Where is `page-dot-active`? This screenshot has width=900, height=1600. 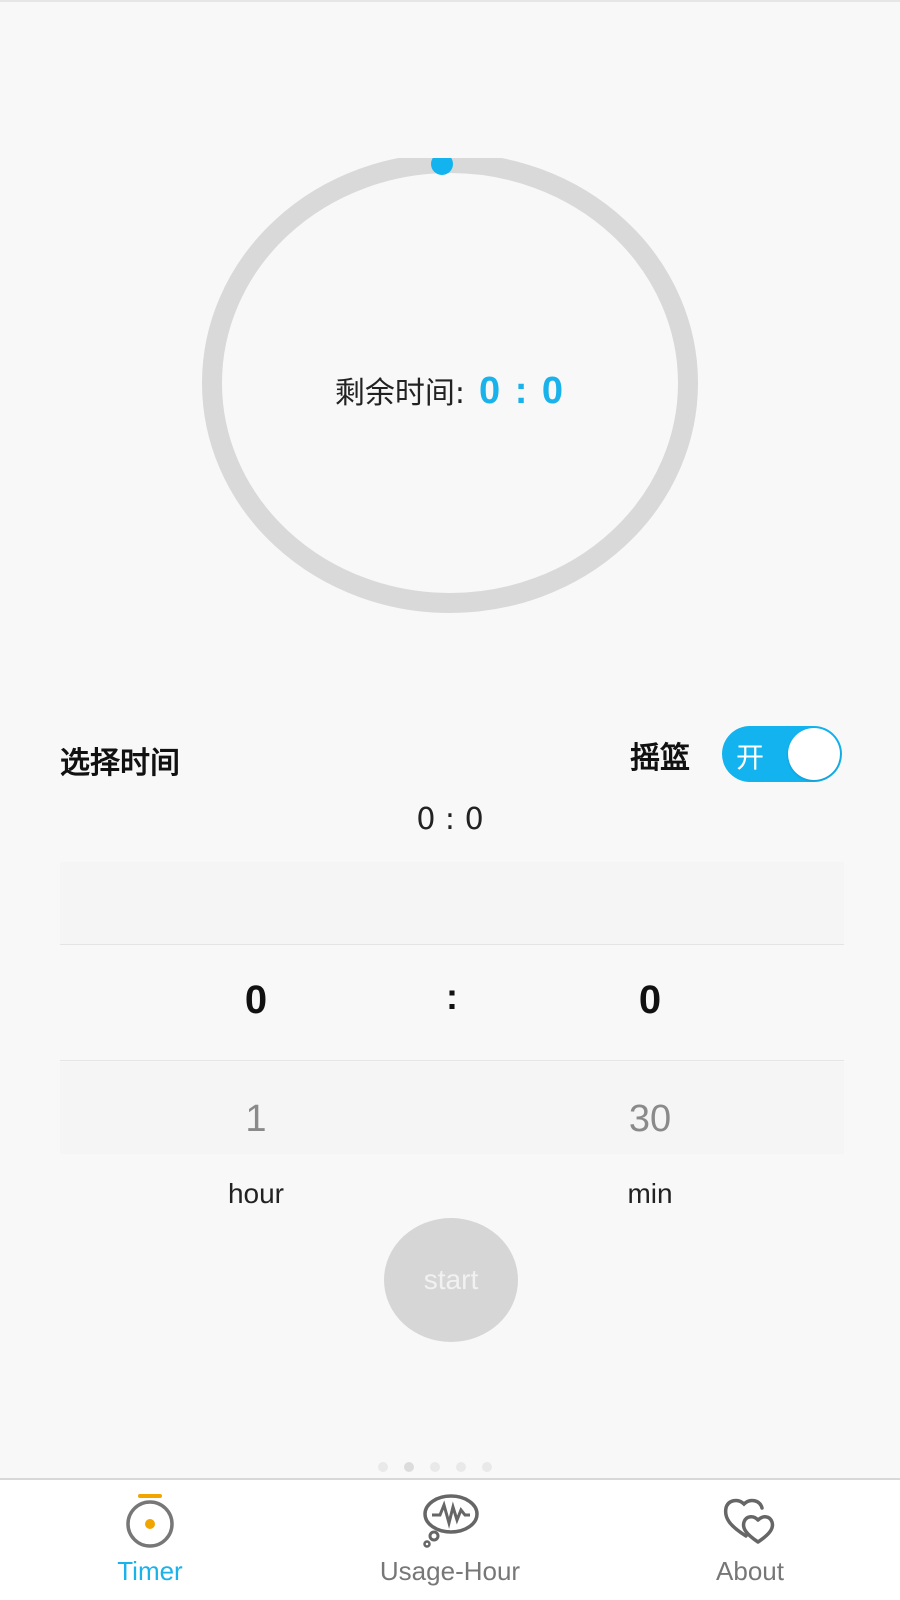 page-dot-active is located at coordinates (409, 1467).